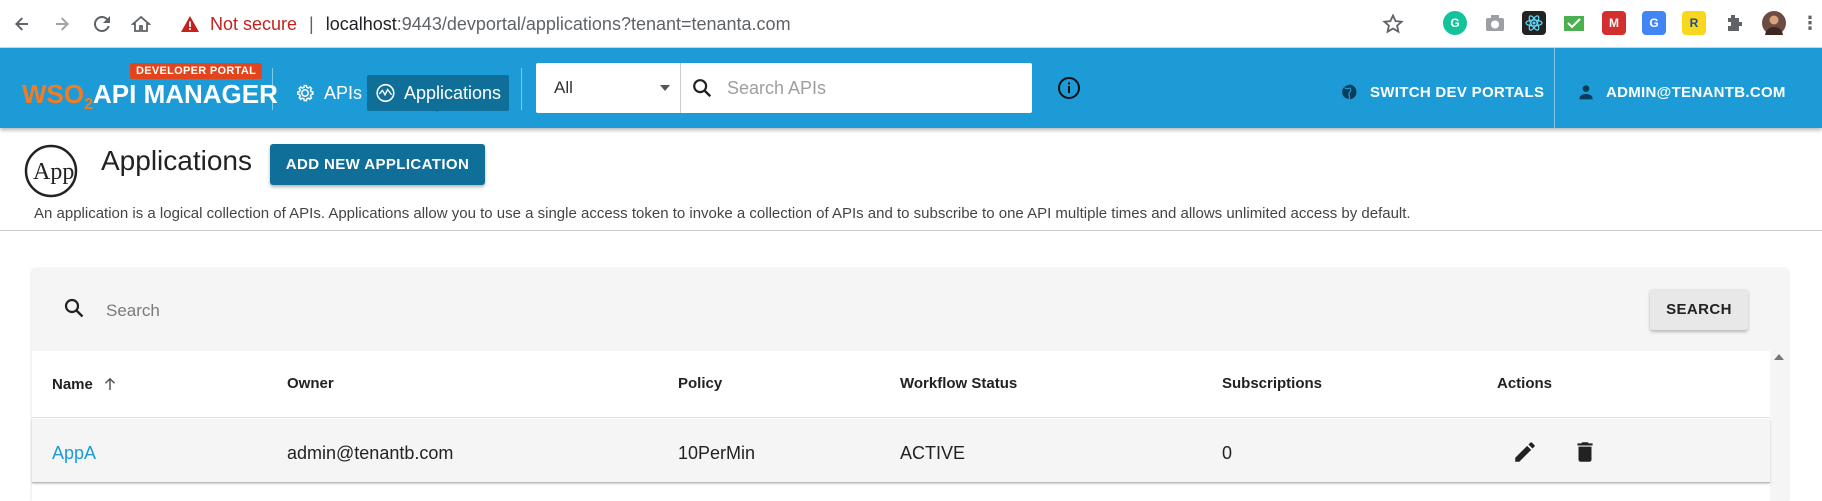 The width and height of the screenshot is (1822, 501). I want to click on back-icon, so click(22, 24).